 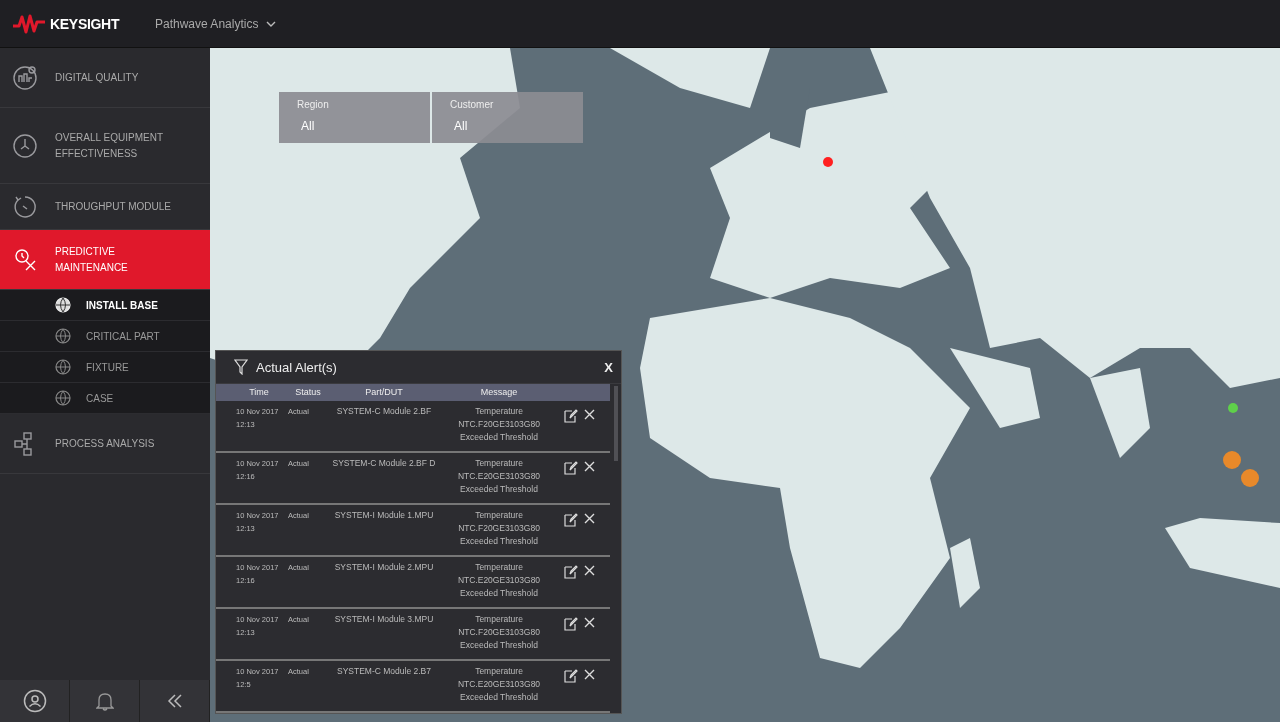 I want to click on table-cell-text: SYSTEM-C Module 2.BF D, so click(x=384, y=463).